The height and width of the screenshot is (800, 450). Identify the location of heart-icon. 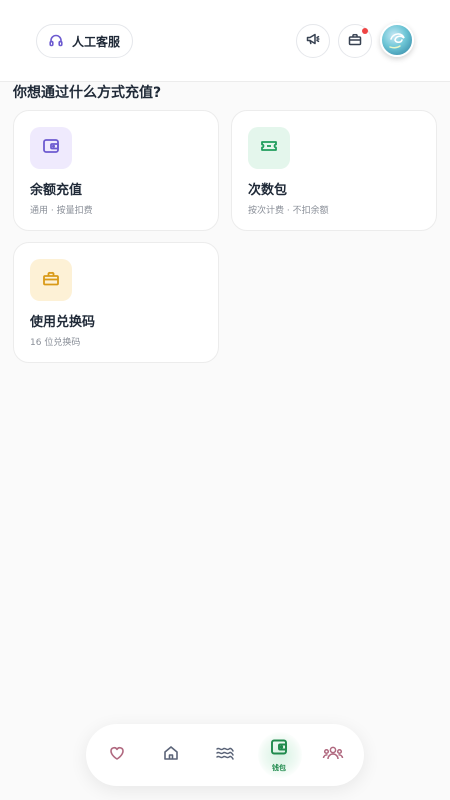
(117, 755).